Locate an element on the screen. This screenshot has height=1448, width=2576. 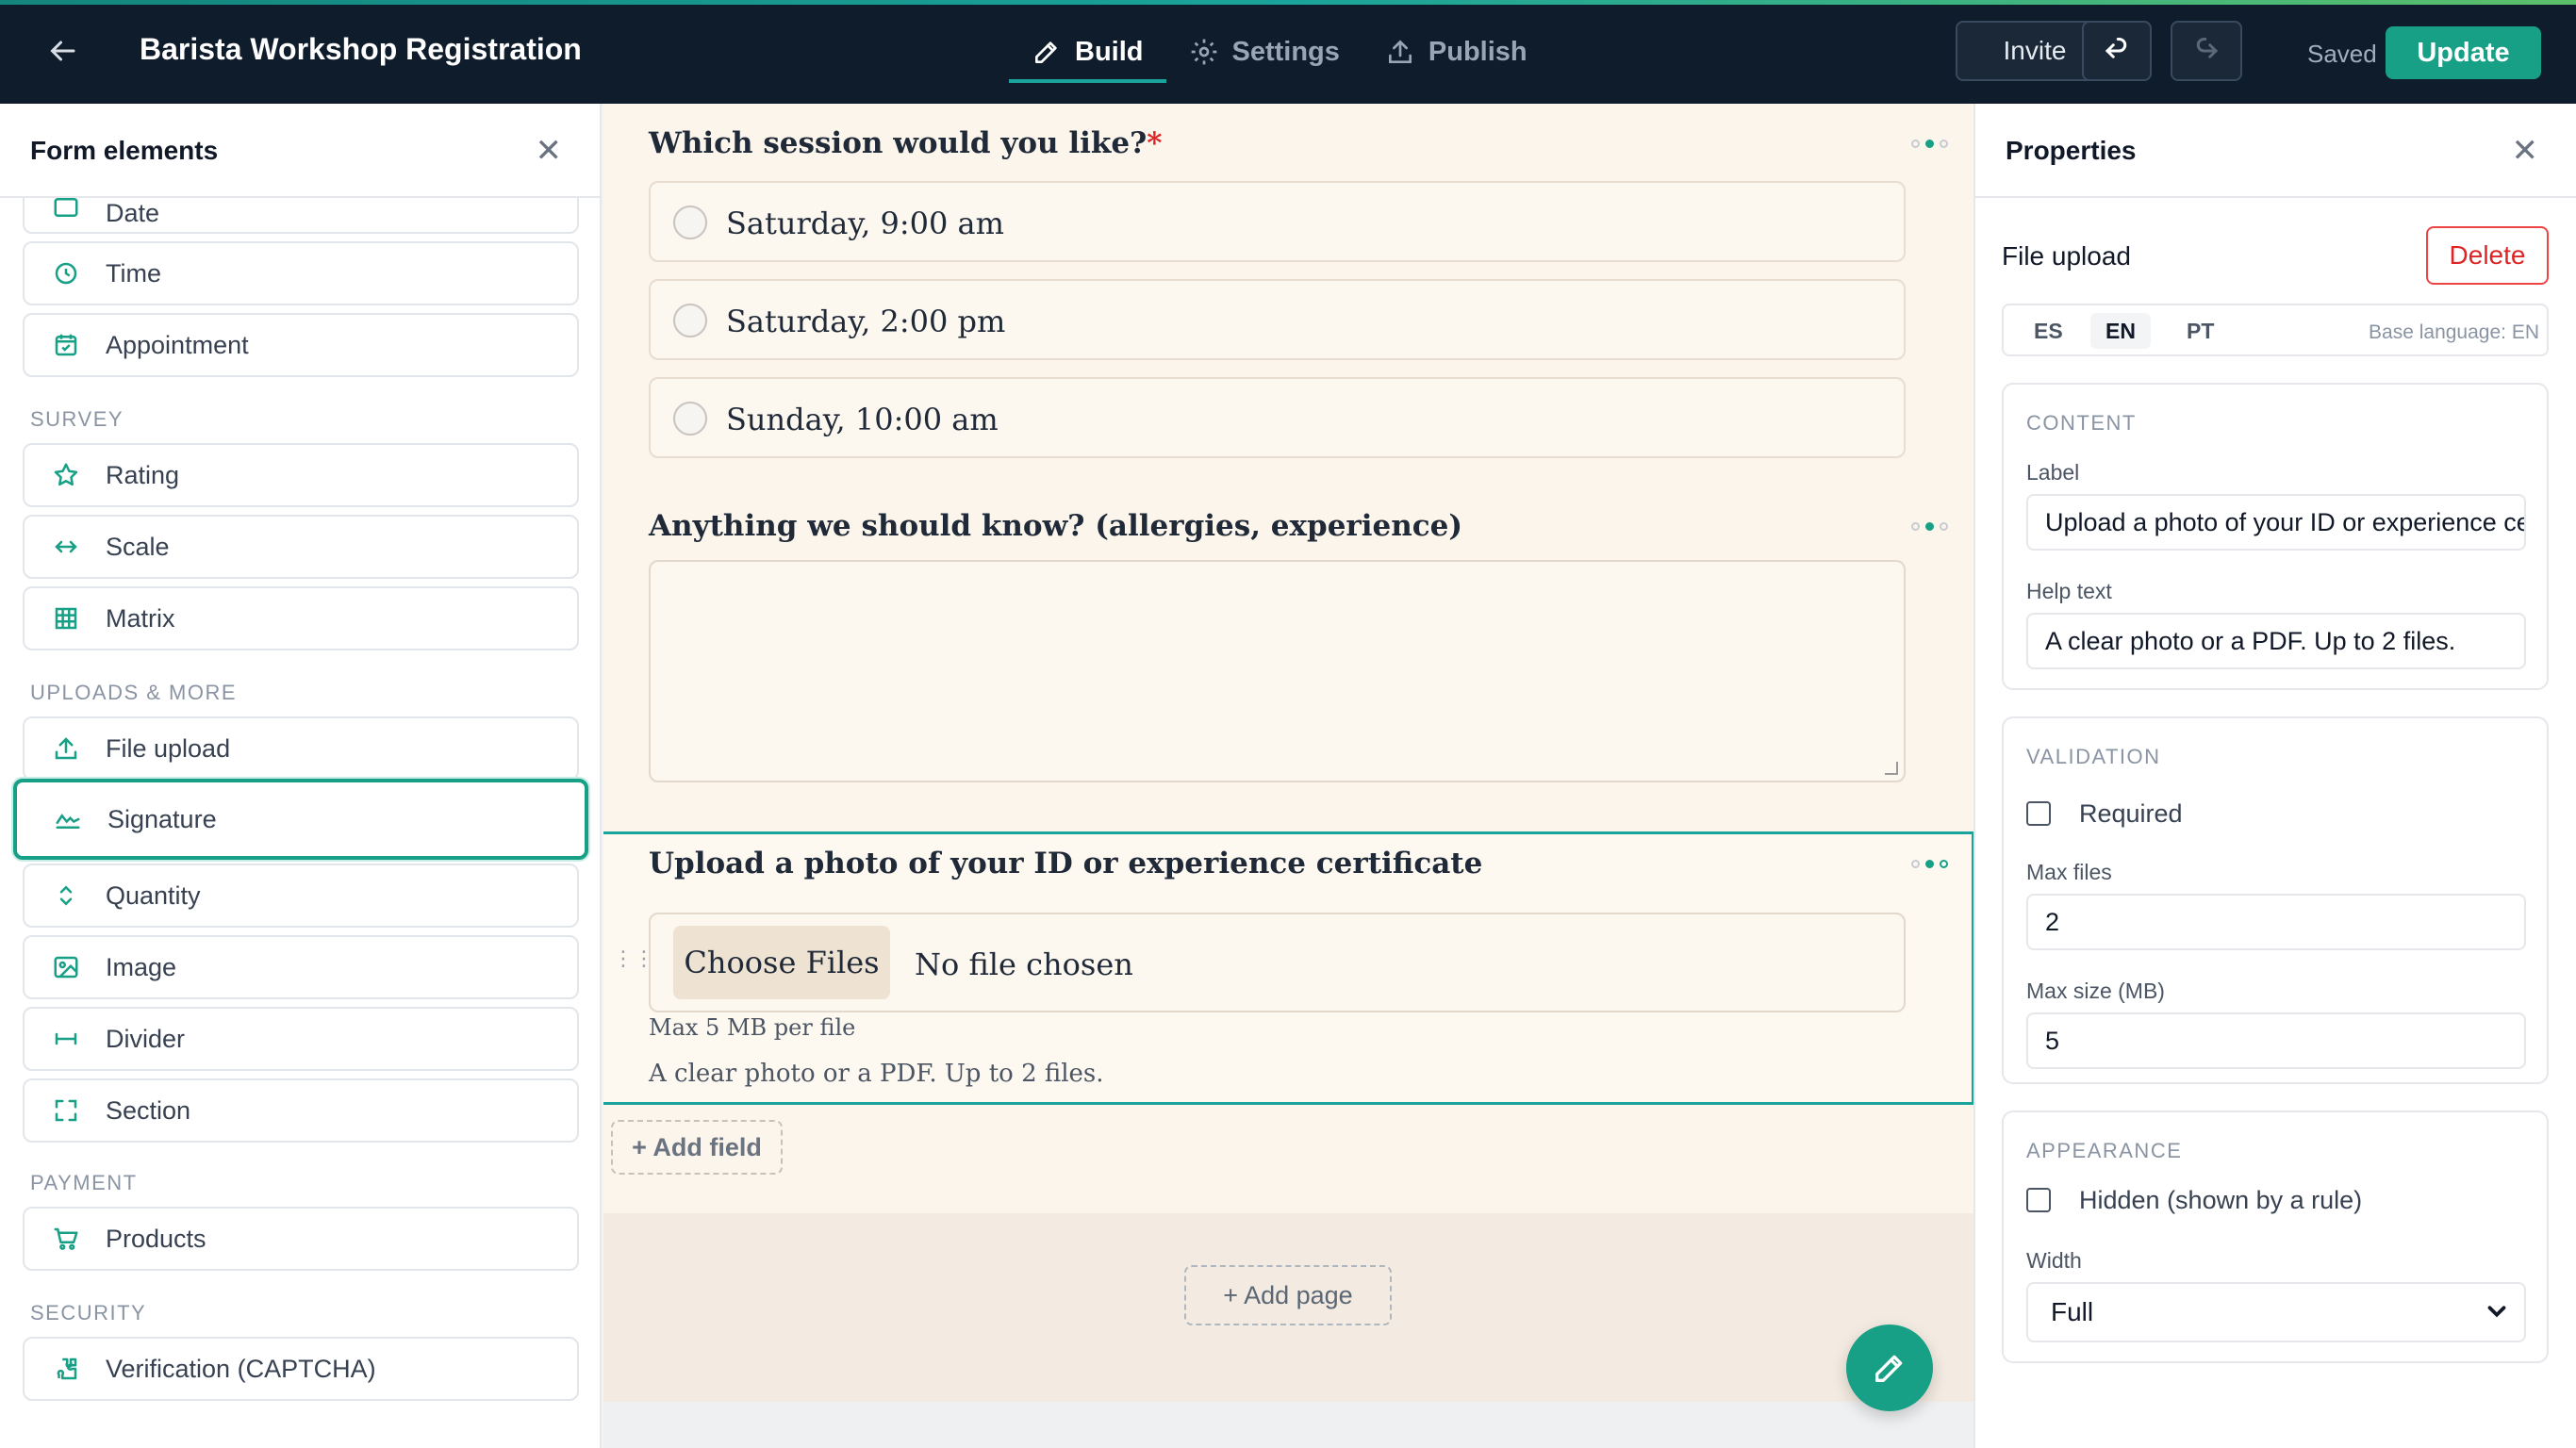
delete-button: Delete is located at coordinates (2487, 255).